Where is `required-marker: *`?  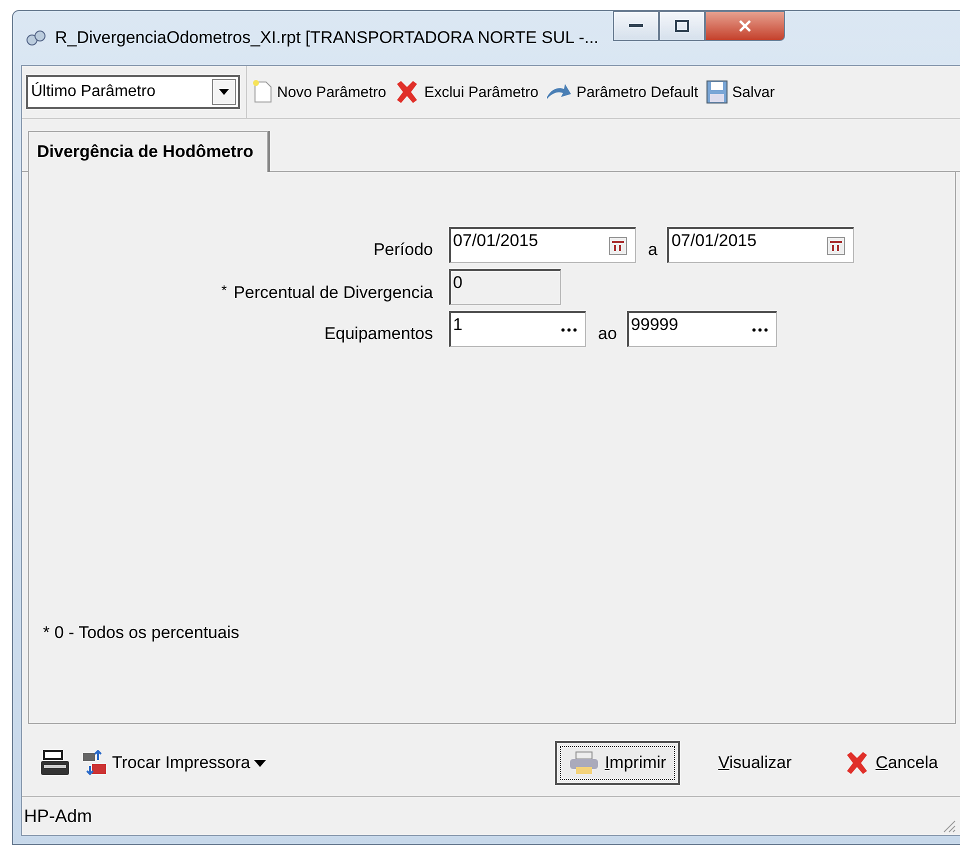 required-marker: * is located at coordinates (224, 290).